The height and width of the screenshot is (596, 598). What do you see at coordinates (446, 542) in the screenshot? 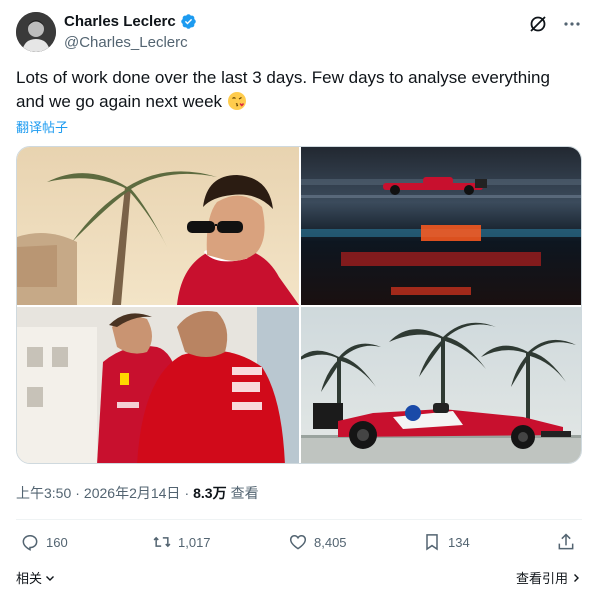
I see `bookmark-button: 134` at bounding box center [446, 542].